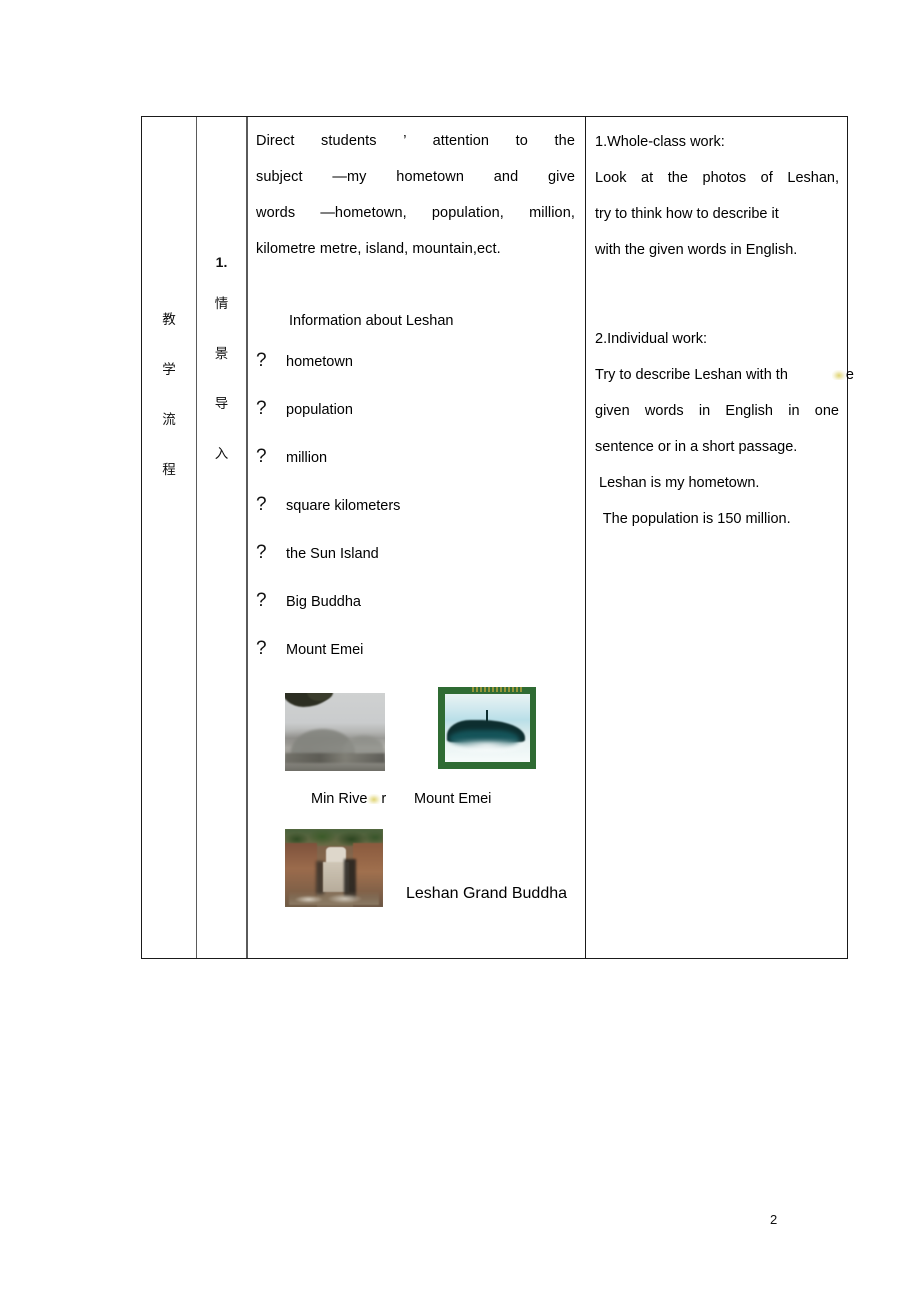 This screenshot has height=1303, width=920. I want to click on list-item: ? million, so click(415, 471).